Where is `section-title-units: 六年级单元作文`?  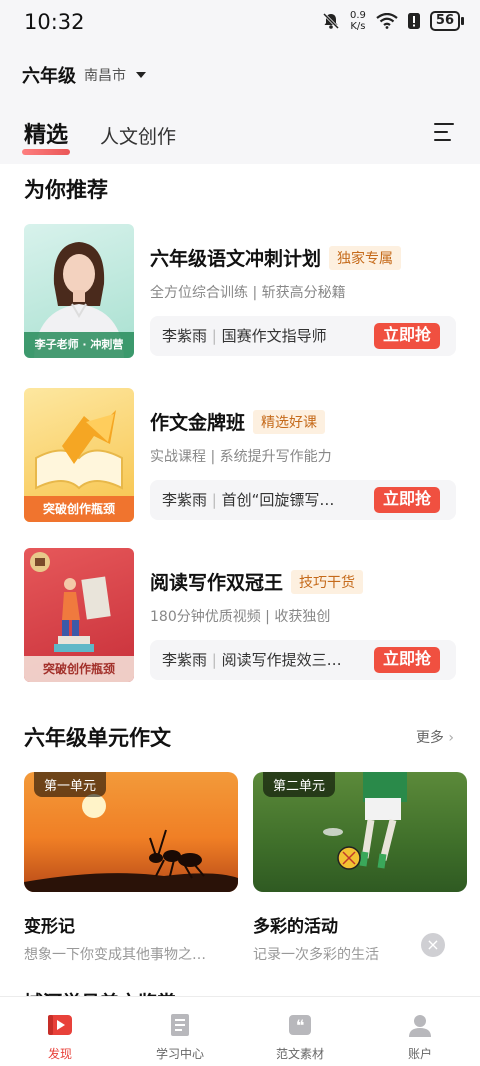
section-title-units: 六年级单元作文 is located at coordinates (97, 738).